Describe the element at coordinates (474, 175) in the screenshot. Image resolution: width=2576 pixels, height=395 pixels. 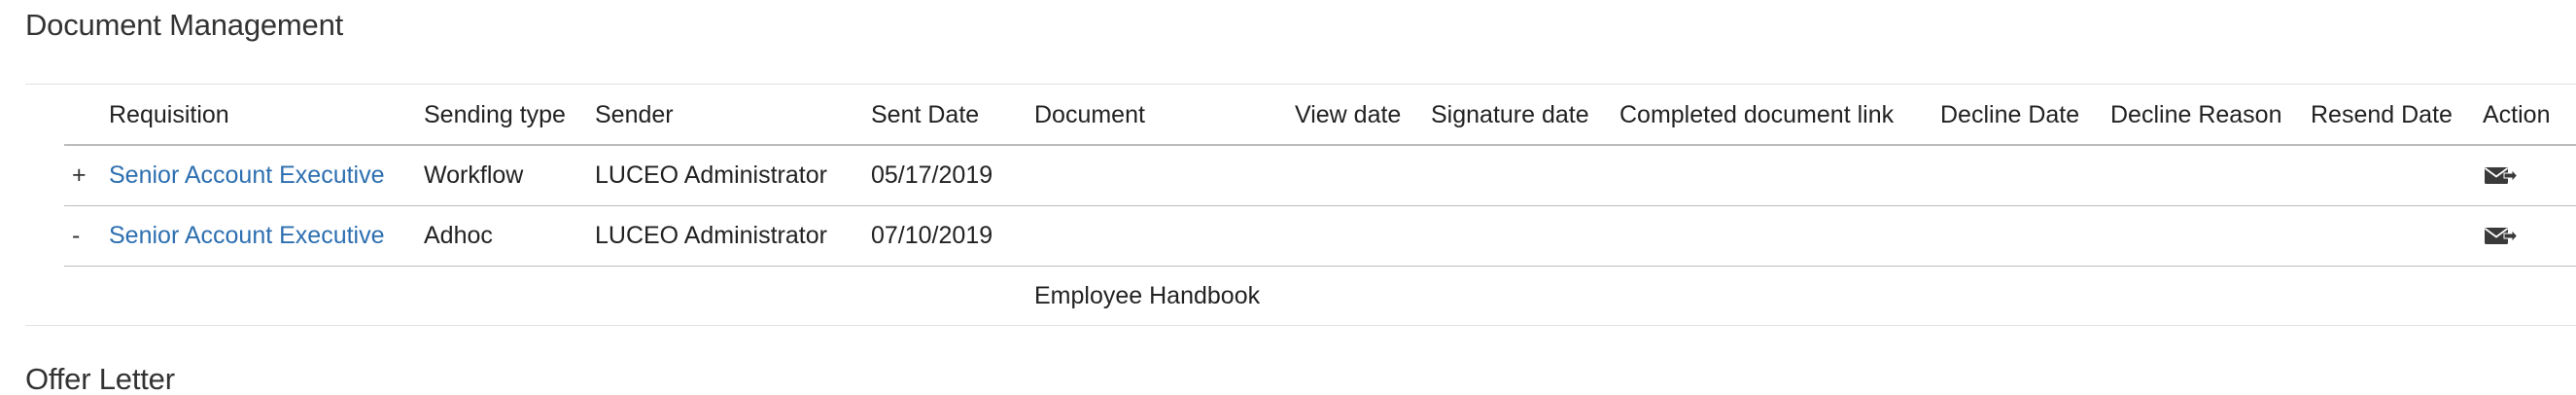
I see `sending-type-value: Workflow` at that location.